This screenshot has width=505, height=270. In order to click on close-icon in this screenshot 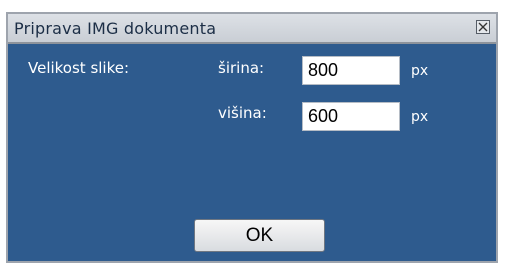, I will do `click(483, 27)`.